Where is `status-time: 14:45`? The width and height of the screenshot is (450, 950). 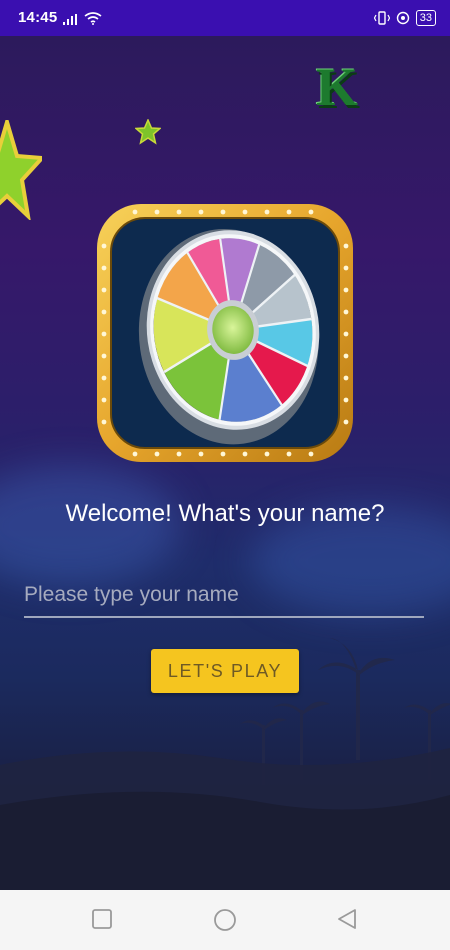
status-time: 14:45 is located at coordinates (38, 17).